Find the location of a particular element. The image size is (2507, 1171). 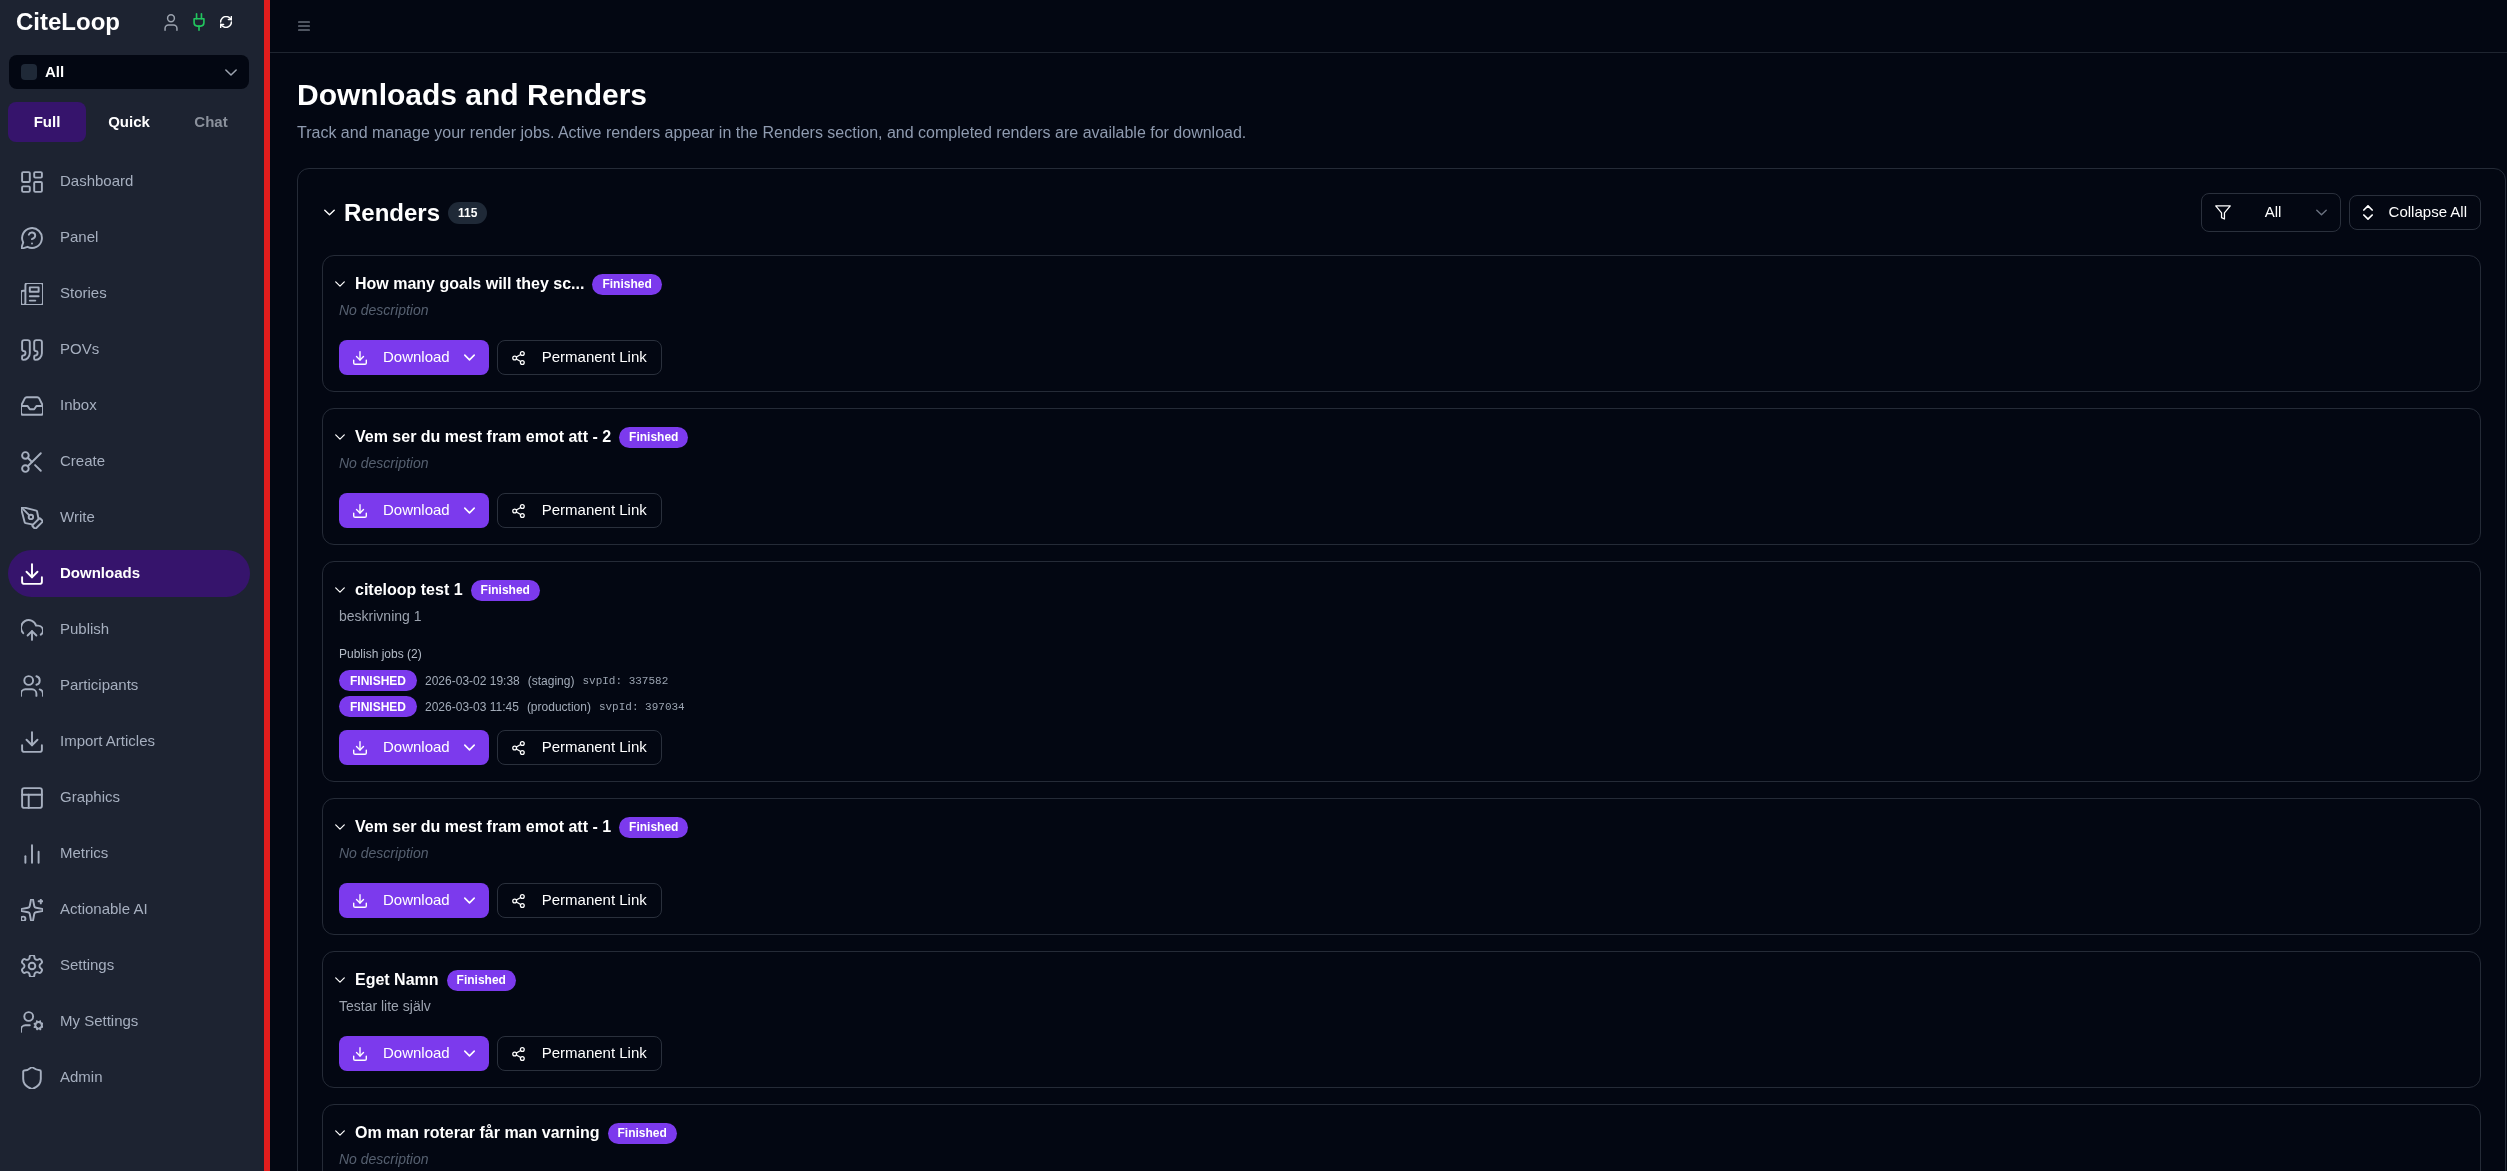

nav-item: Dashboard is located at coordinates (129, 181).